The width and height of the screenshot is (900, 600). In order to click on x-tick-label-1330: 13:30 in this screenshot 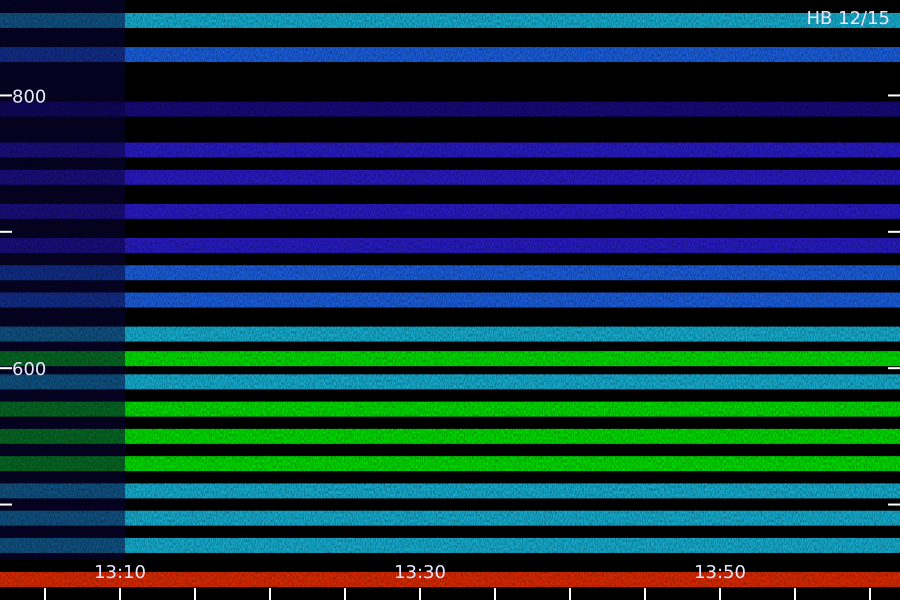, I will do `click(420, 572)`.